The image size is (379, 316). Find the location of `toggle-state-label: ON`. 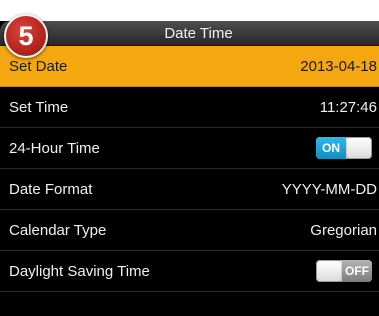

toggle-state-label: ON is located at coordinates (331, 148).